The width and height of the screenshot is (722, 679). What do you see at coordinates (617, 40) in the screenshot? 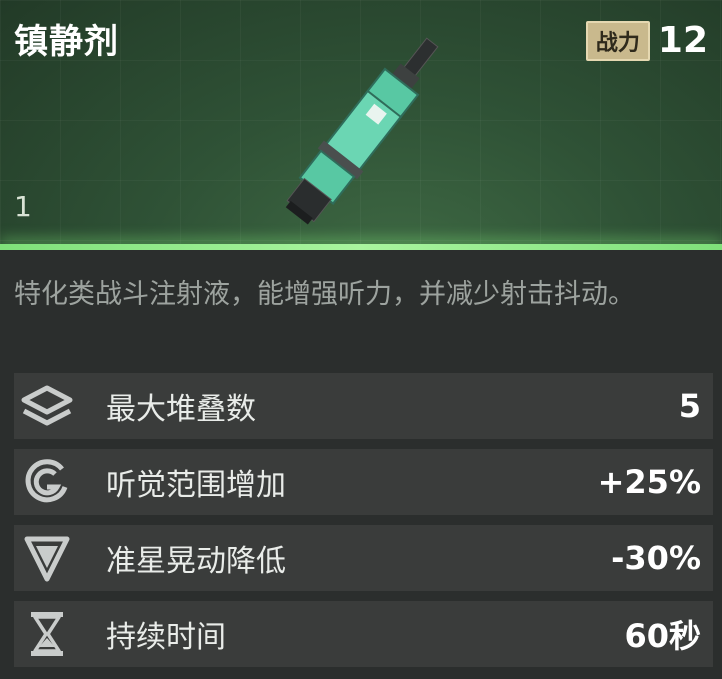
I see `power-badge: 战力` at bounding box center [617, 40].